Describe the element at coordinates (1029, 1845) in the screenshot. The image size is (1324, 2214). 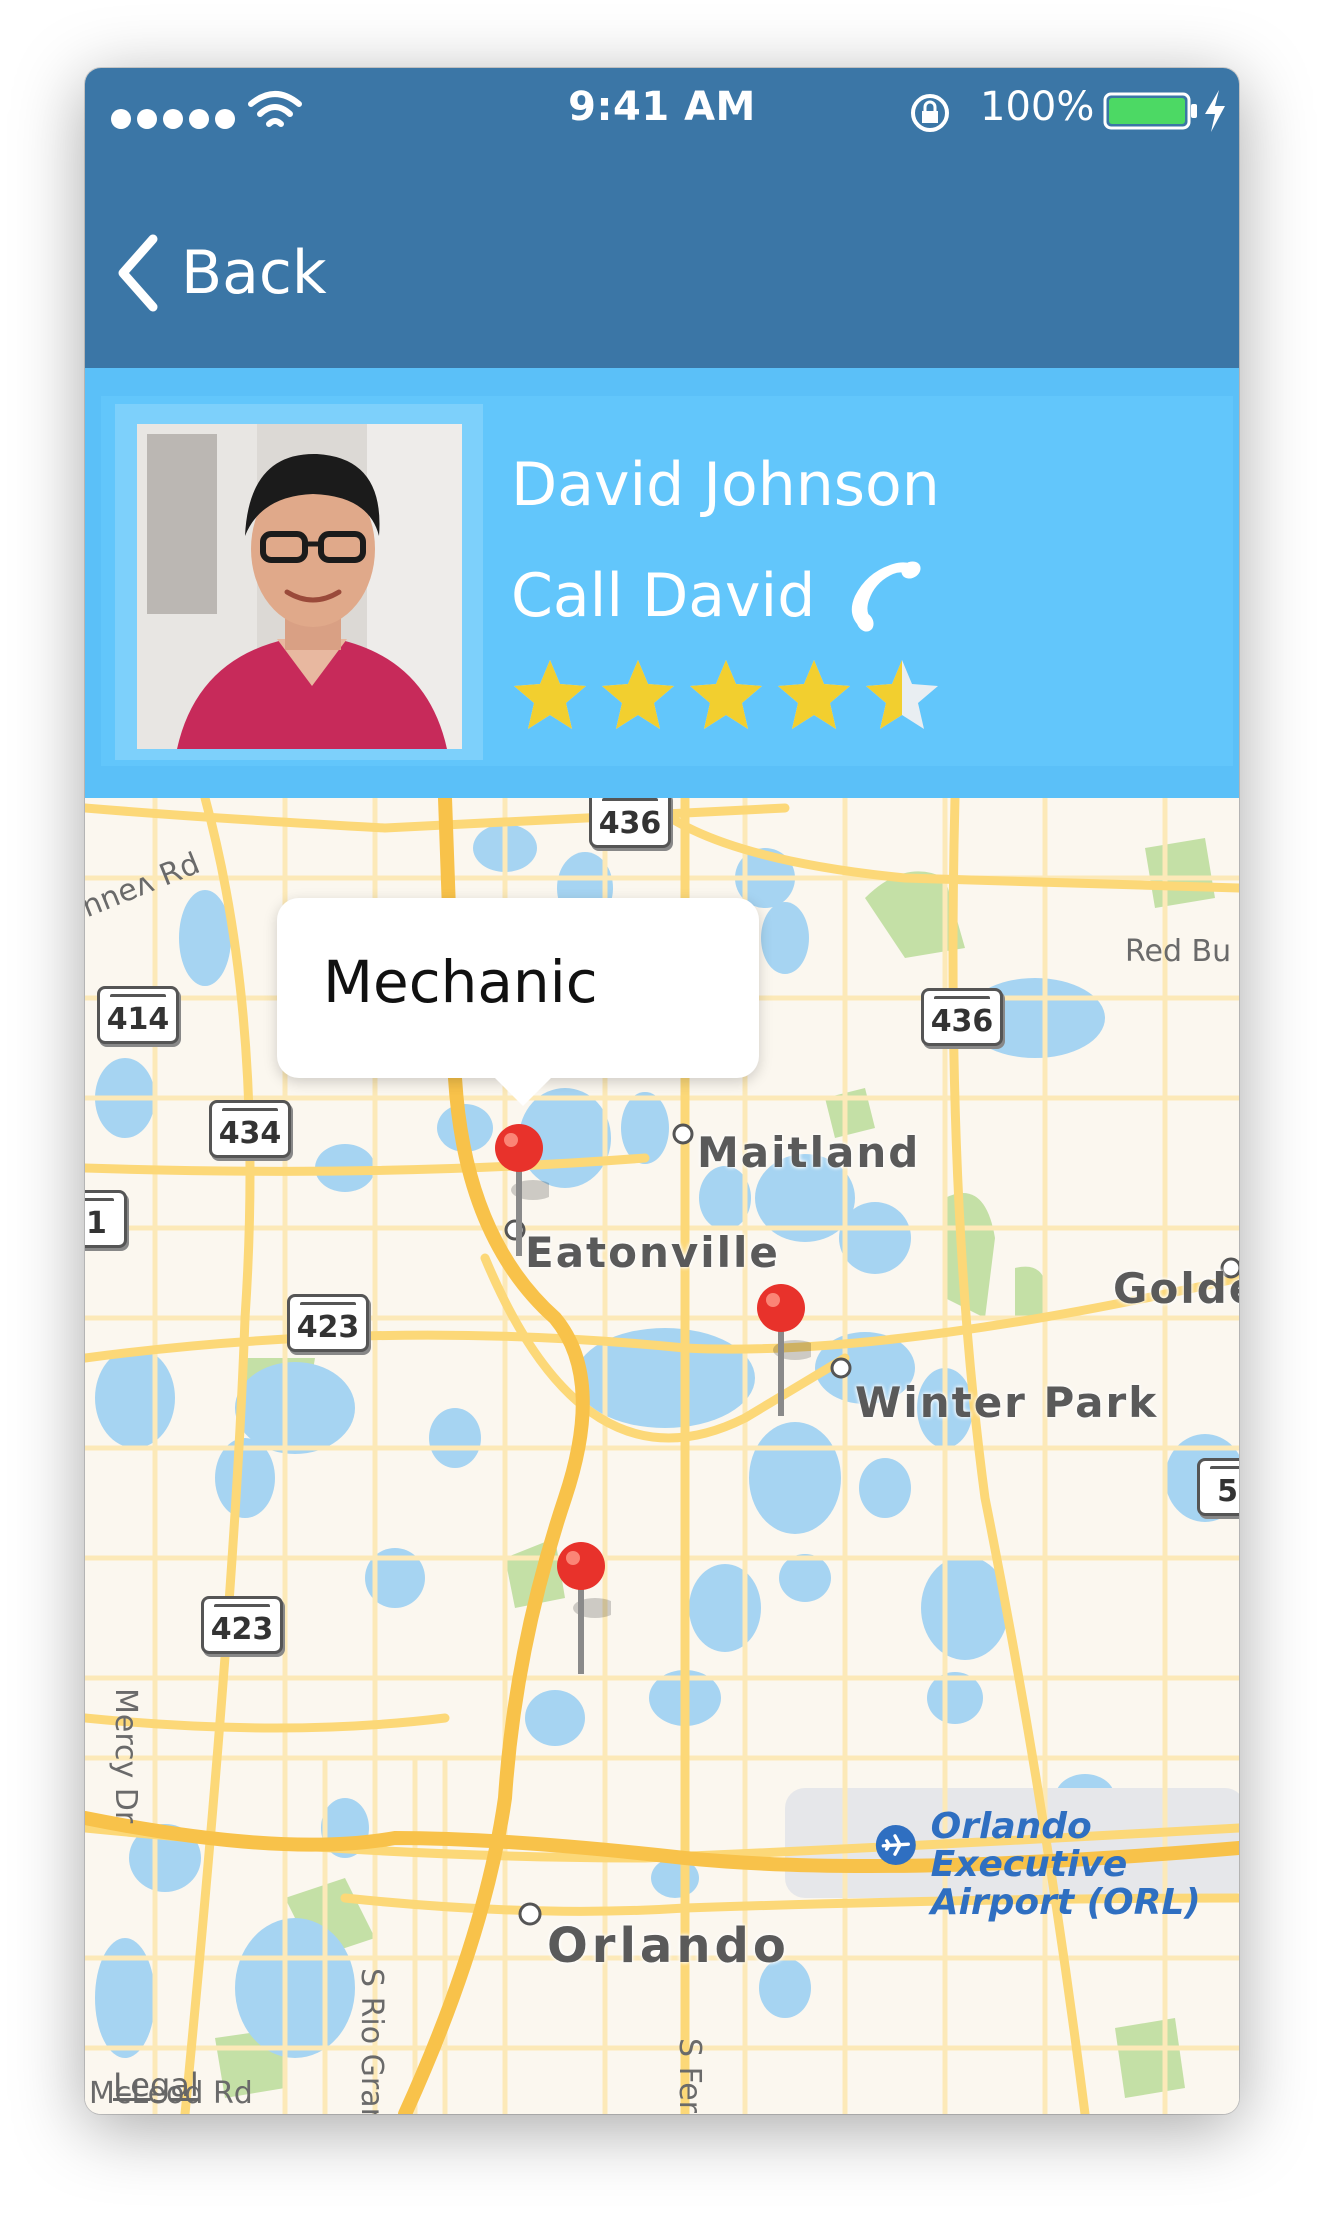
I see `airport-name-line1: Orlando Executive` at that location.